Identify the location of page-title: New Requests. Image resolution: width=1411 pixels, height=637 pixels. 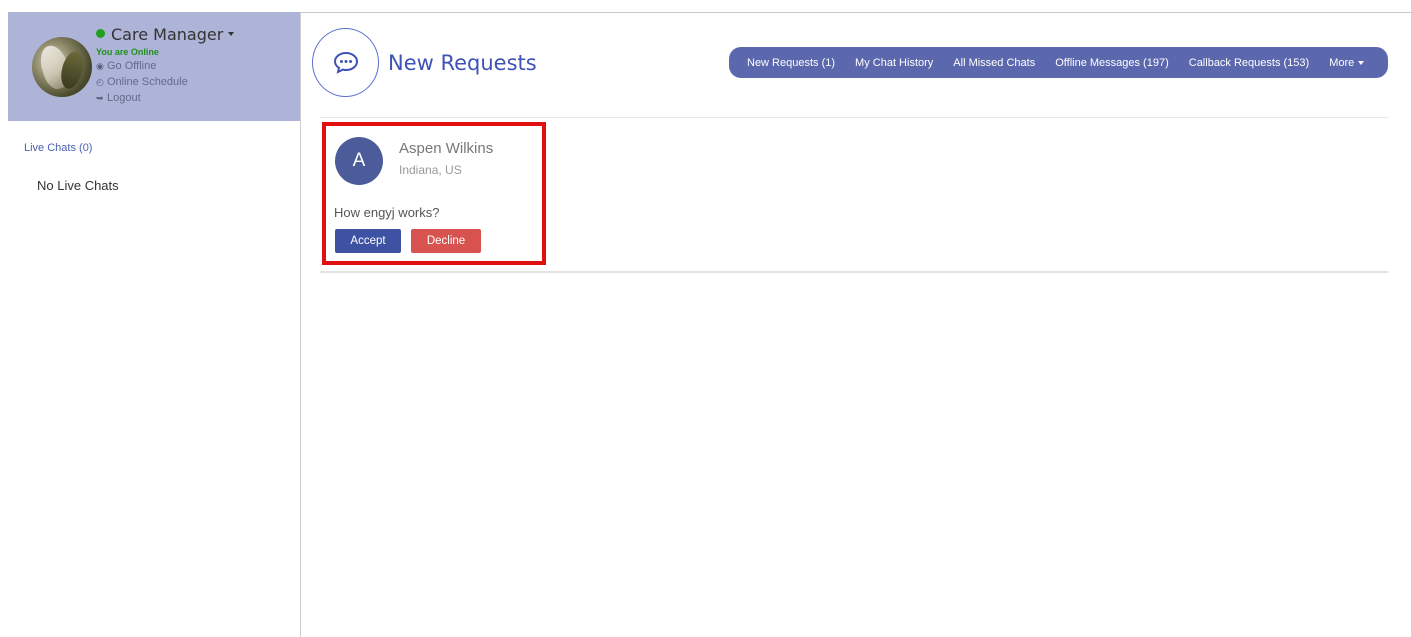
(462, 63).